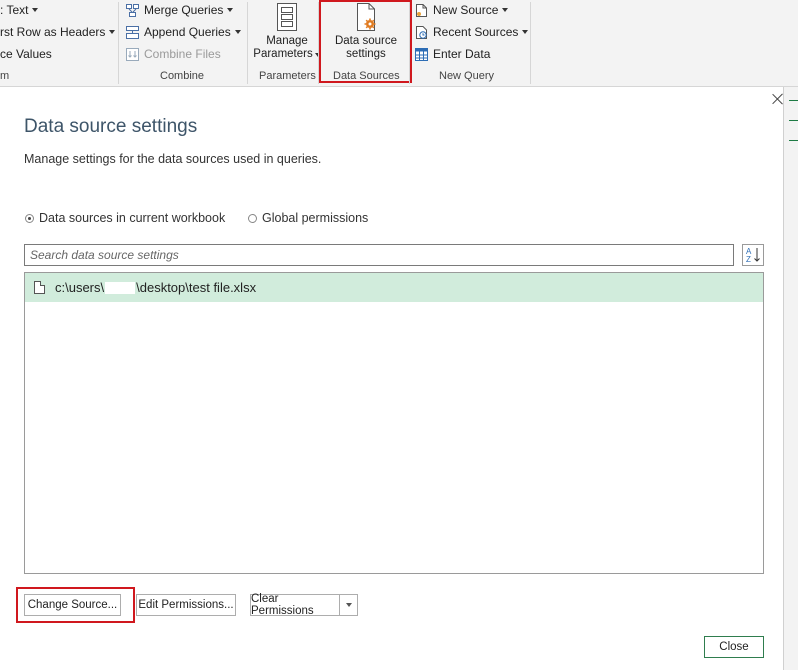 The width and height of the screenshot is (798, 670). What do you see at coordinates (476, 32) in the screenshot?
I see `recent-sources-label: Recent Sources` at bounding box center [476, 32].